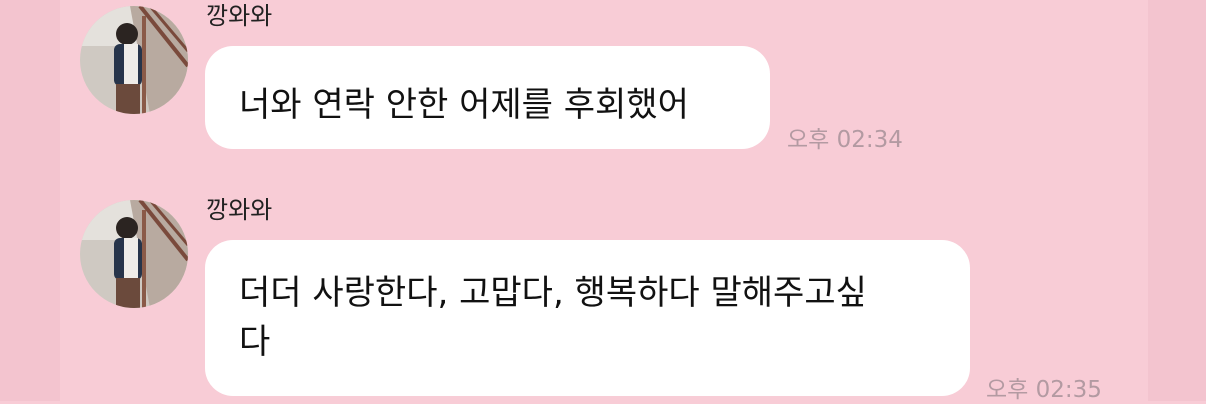  Describe the element at coordinates (845, 140) in the screenshot. I see `message-timestamp: 오후 02:34` at that location.